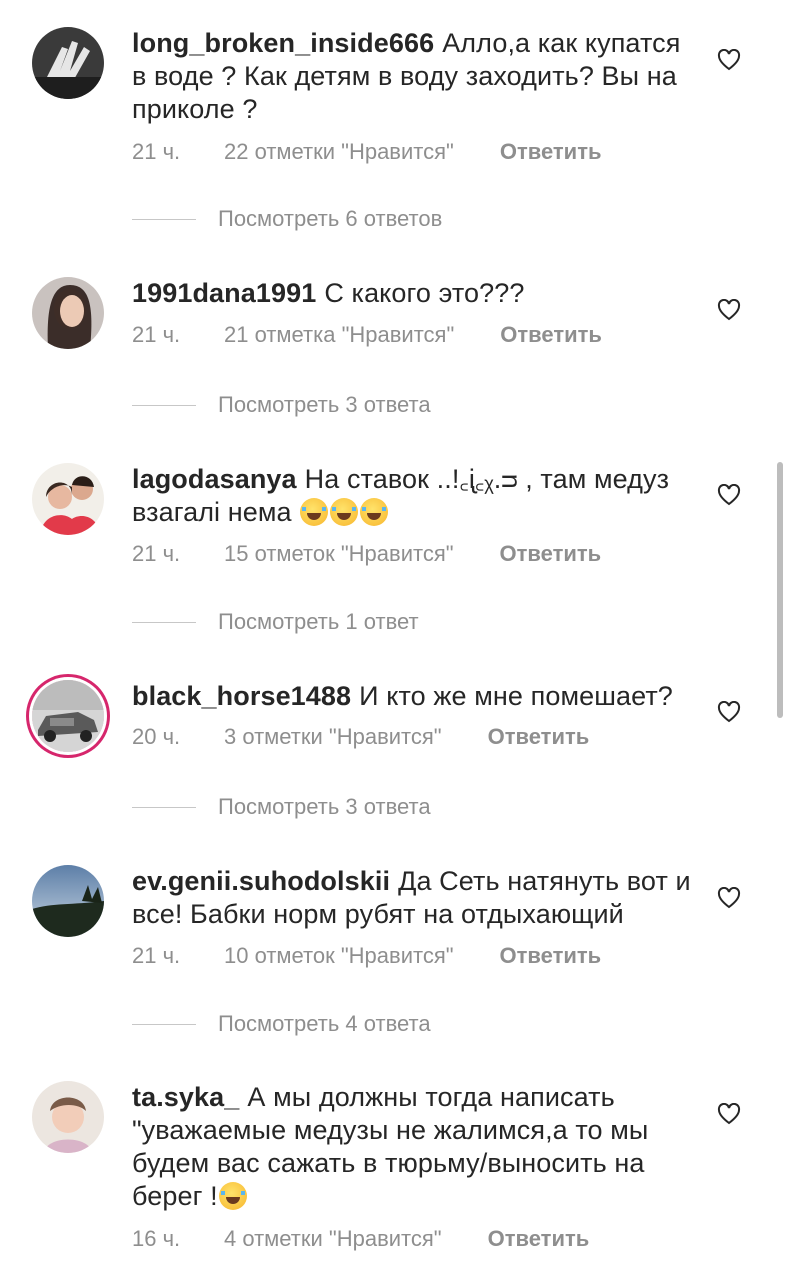 The height and width of the screenshot is (1280, 785). Describe the element at coordinates (241, 696) in the screenshot. I see `comment-username: black_horse1488` at that location.